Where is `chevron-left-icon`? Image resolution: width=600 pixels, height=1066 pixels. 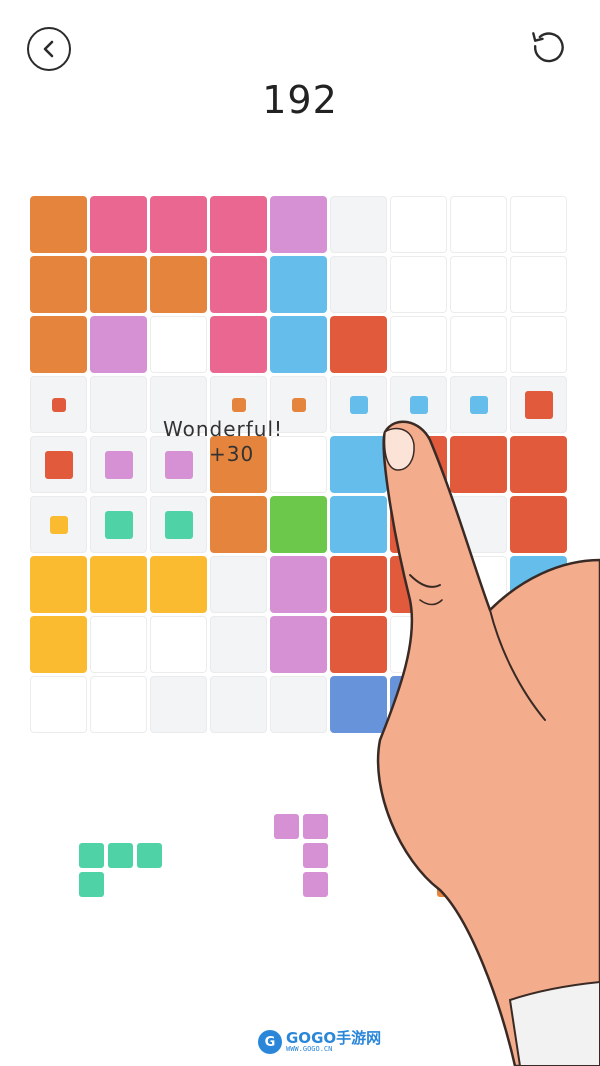
chevron-left-icon is located at coordinates (48, 49).